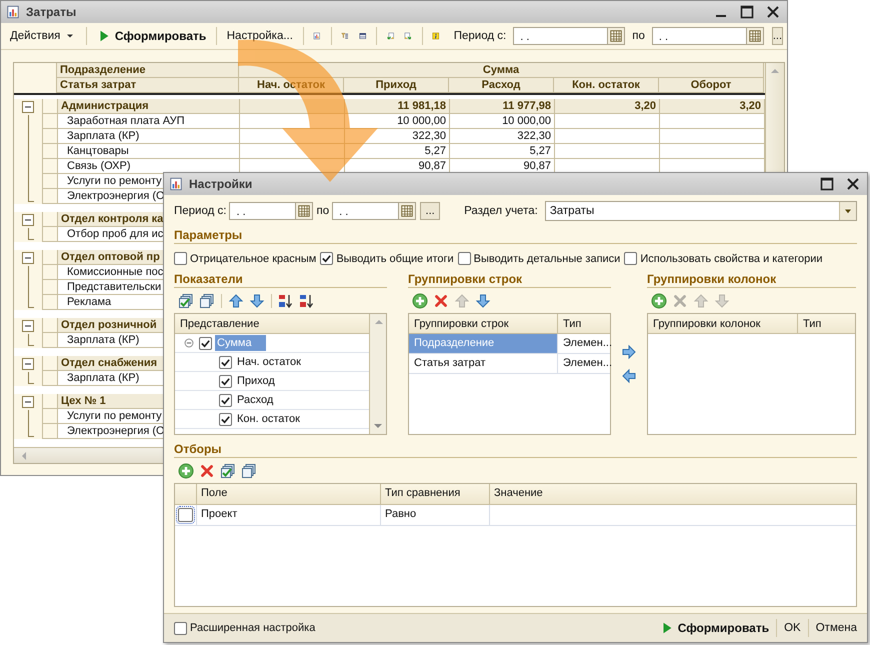 The image size is (870, 645). Describe the element at coordinates (397, 151) in the screenshot. I see `table-cell: 5,27` at that location.